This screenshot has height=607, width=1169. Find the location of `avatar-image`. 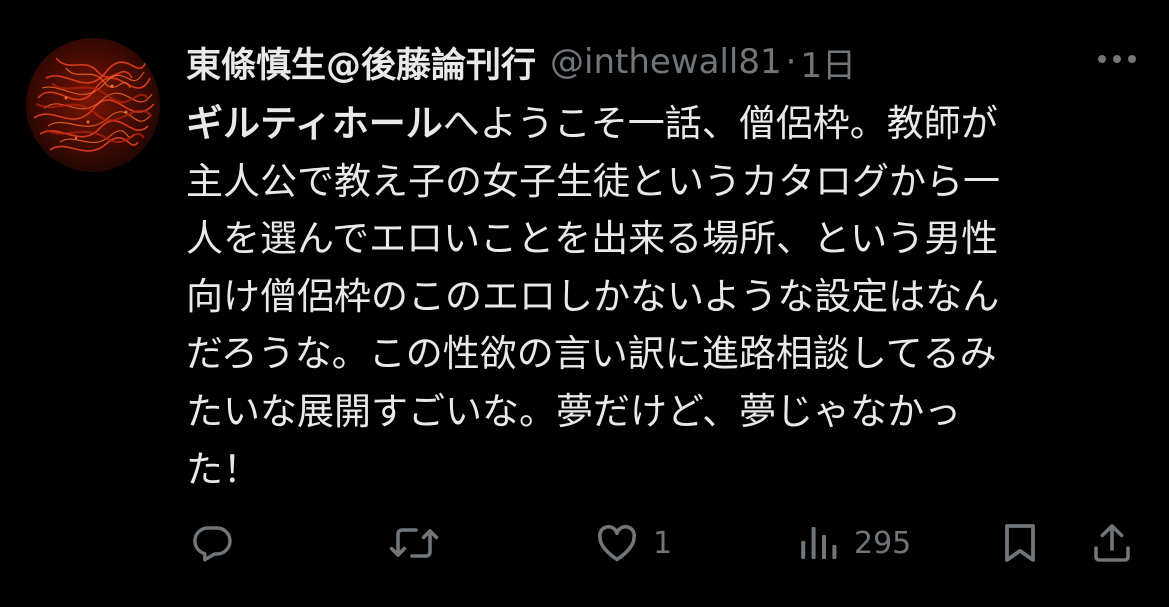

avatar-image is located at coordinates (94, 104).